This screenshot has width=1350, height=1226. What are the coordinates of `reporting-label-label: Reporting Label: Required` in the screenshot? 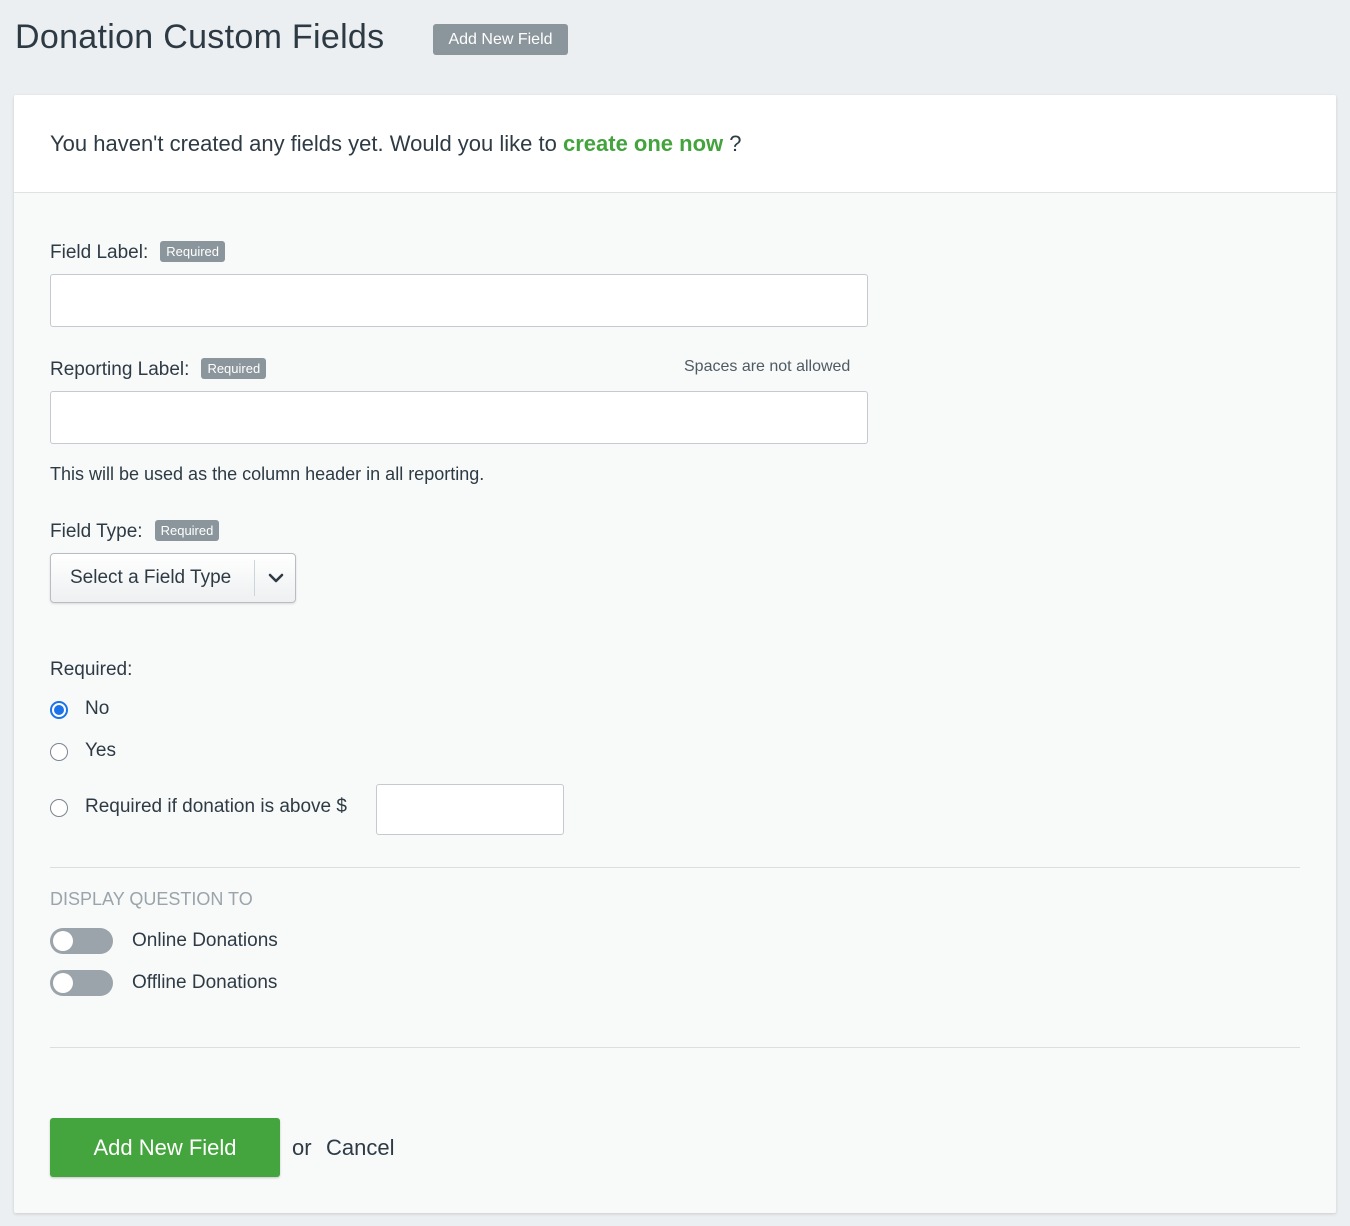 It's located at (158, 369).